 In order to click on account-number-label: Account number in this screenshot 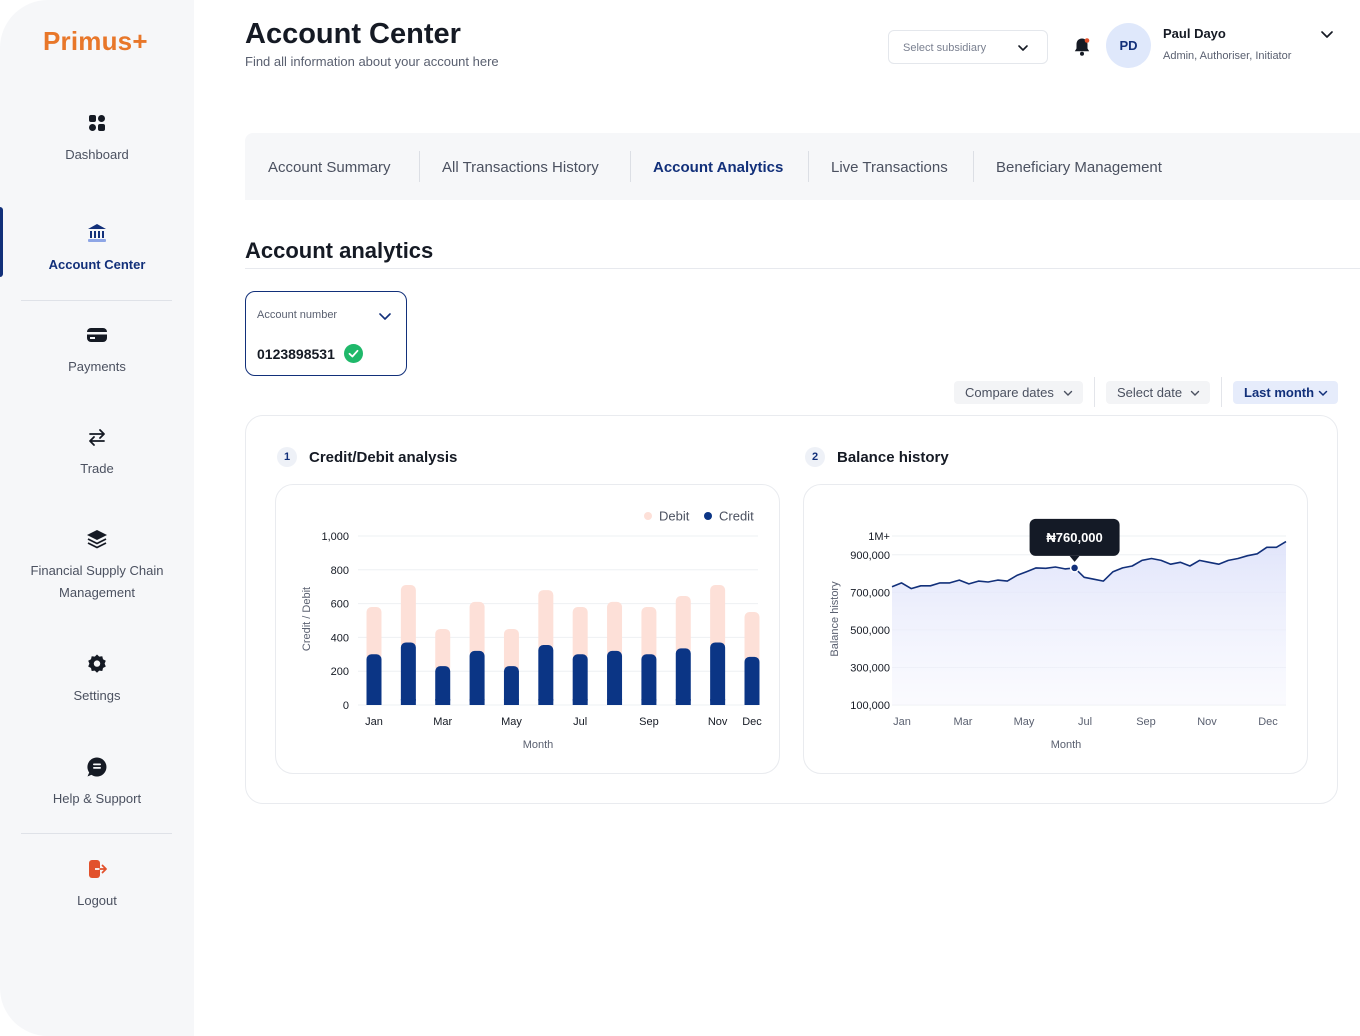, I will do `click(297, 315)`.